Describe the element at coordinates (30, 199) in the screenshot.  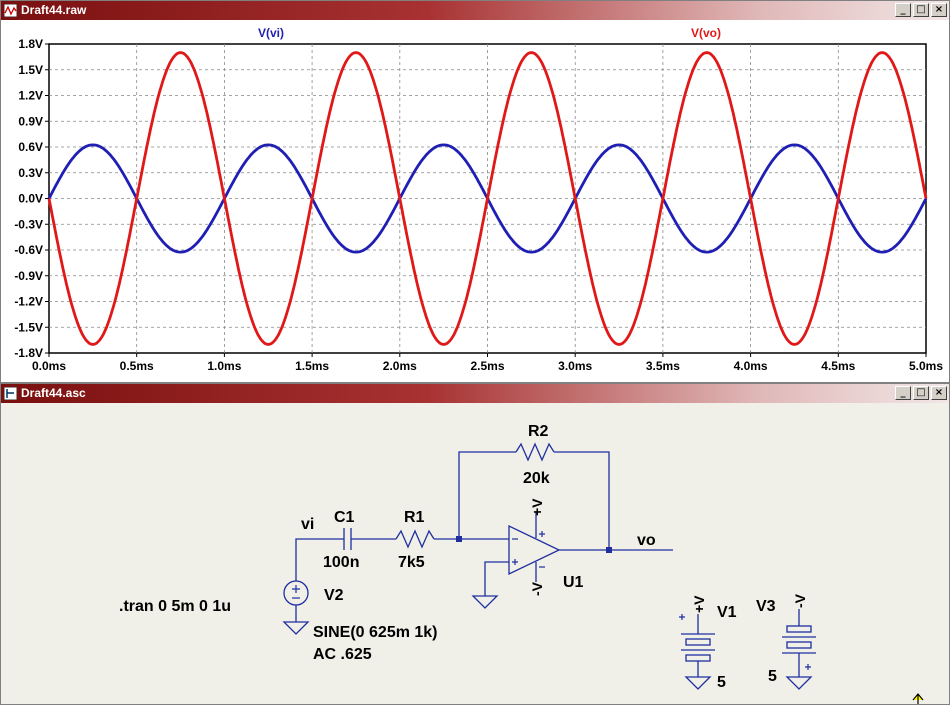
I see `y-tick-label: 0.0V` at that location.